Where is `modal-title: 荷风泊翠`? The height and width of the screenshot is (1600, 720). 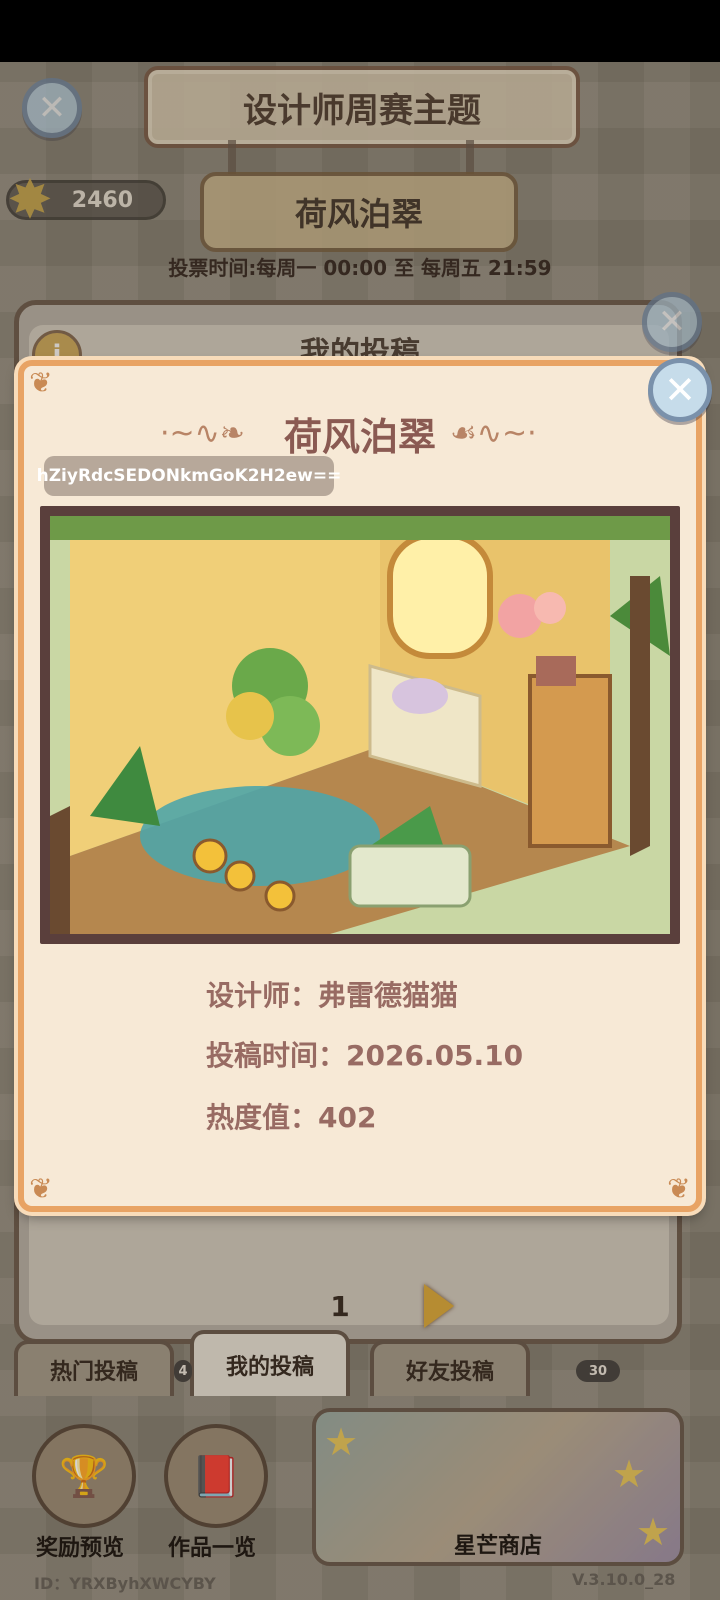 modal-title: 荷风泊翠 is located at coordinates (359, 437).